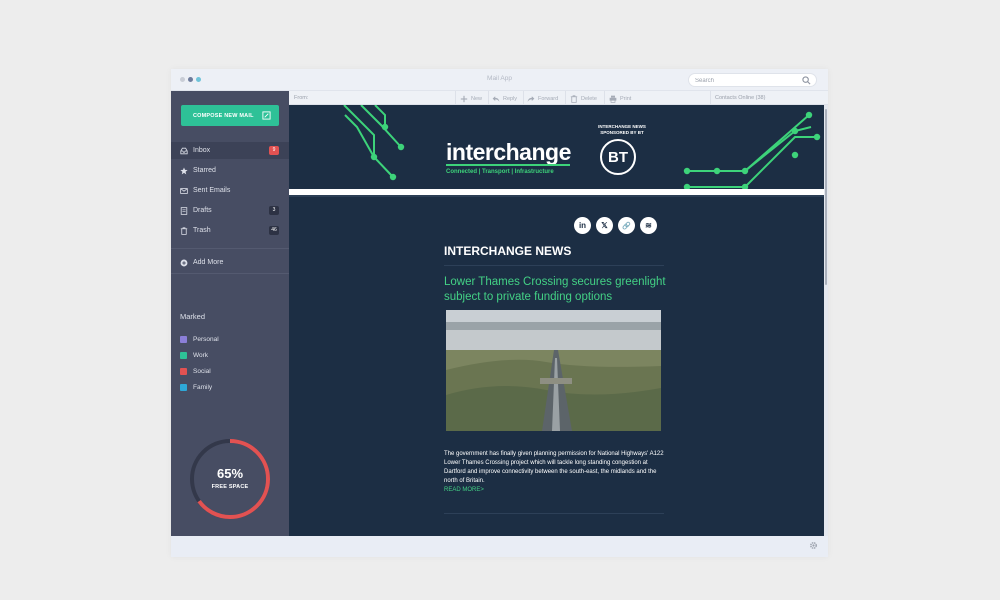 The height and width of the screenshot is (600, 1000). Describe the element at coordinates (500, 172) in the screenshot. I see `logo-tagline: Connected | Transport | Infrastructure` at that location.